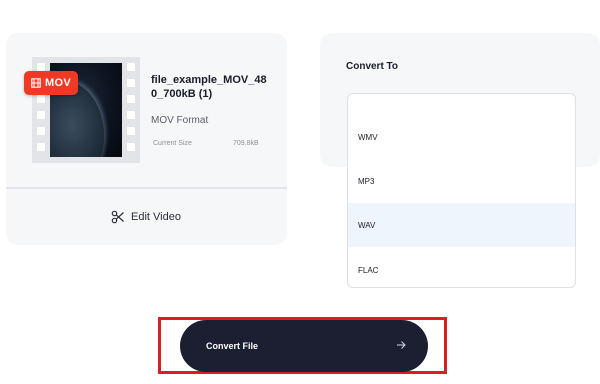  Describe the element at coordinates (232, 346) in the screenshot. I see `convert-file-label: Convert File` at that location.